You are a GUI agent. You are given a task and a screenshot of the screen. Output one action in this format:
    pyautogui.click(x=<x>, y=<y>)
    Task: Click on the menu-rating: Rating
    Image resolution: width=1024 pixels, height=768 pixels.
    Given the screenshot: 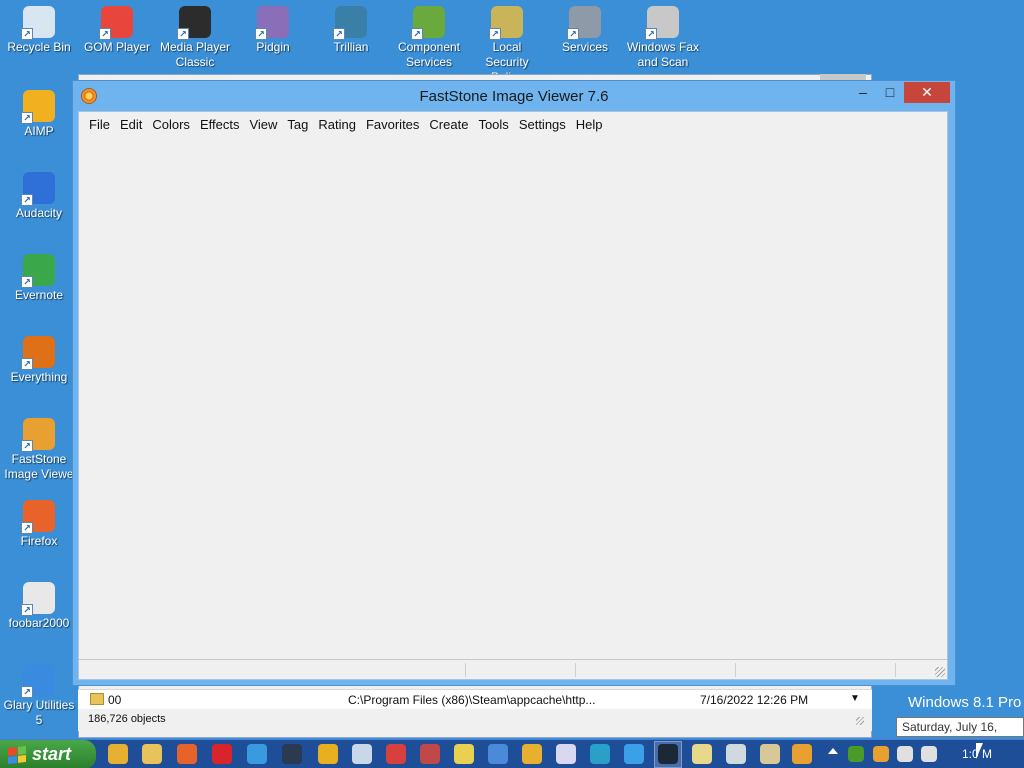 What is the action you would take?
    pyautogui.click(x=337, y=125)
    